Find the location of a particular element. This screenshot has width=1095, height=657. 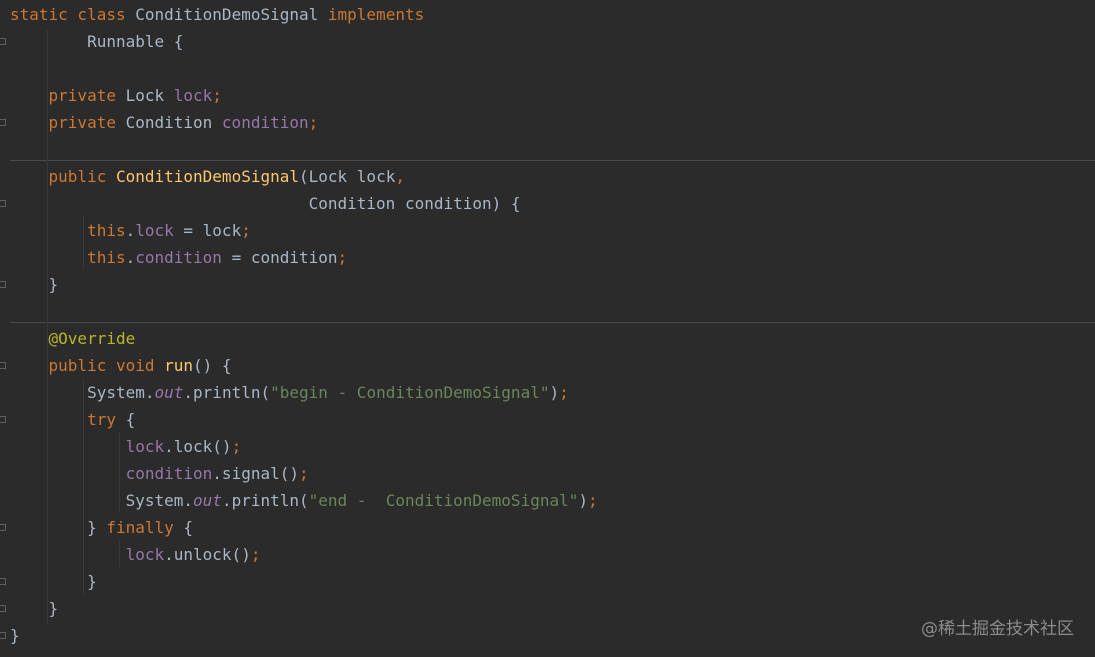

code-token: Condition condition) { is located at coordinates (265, 203).